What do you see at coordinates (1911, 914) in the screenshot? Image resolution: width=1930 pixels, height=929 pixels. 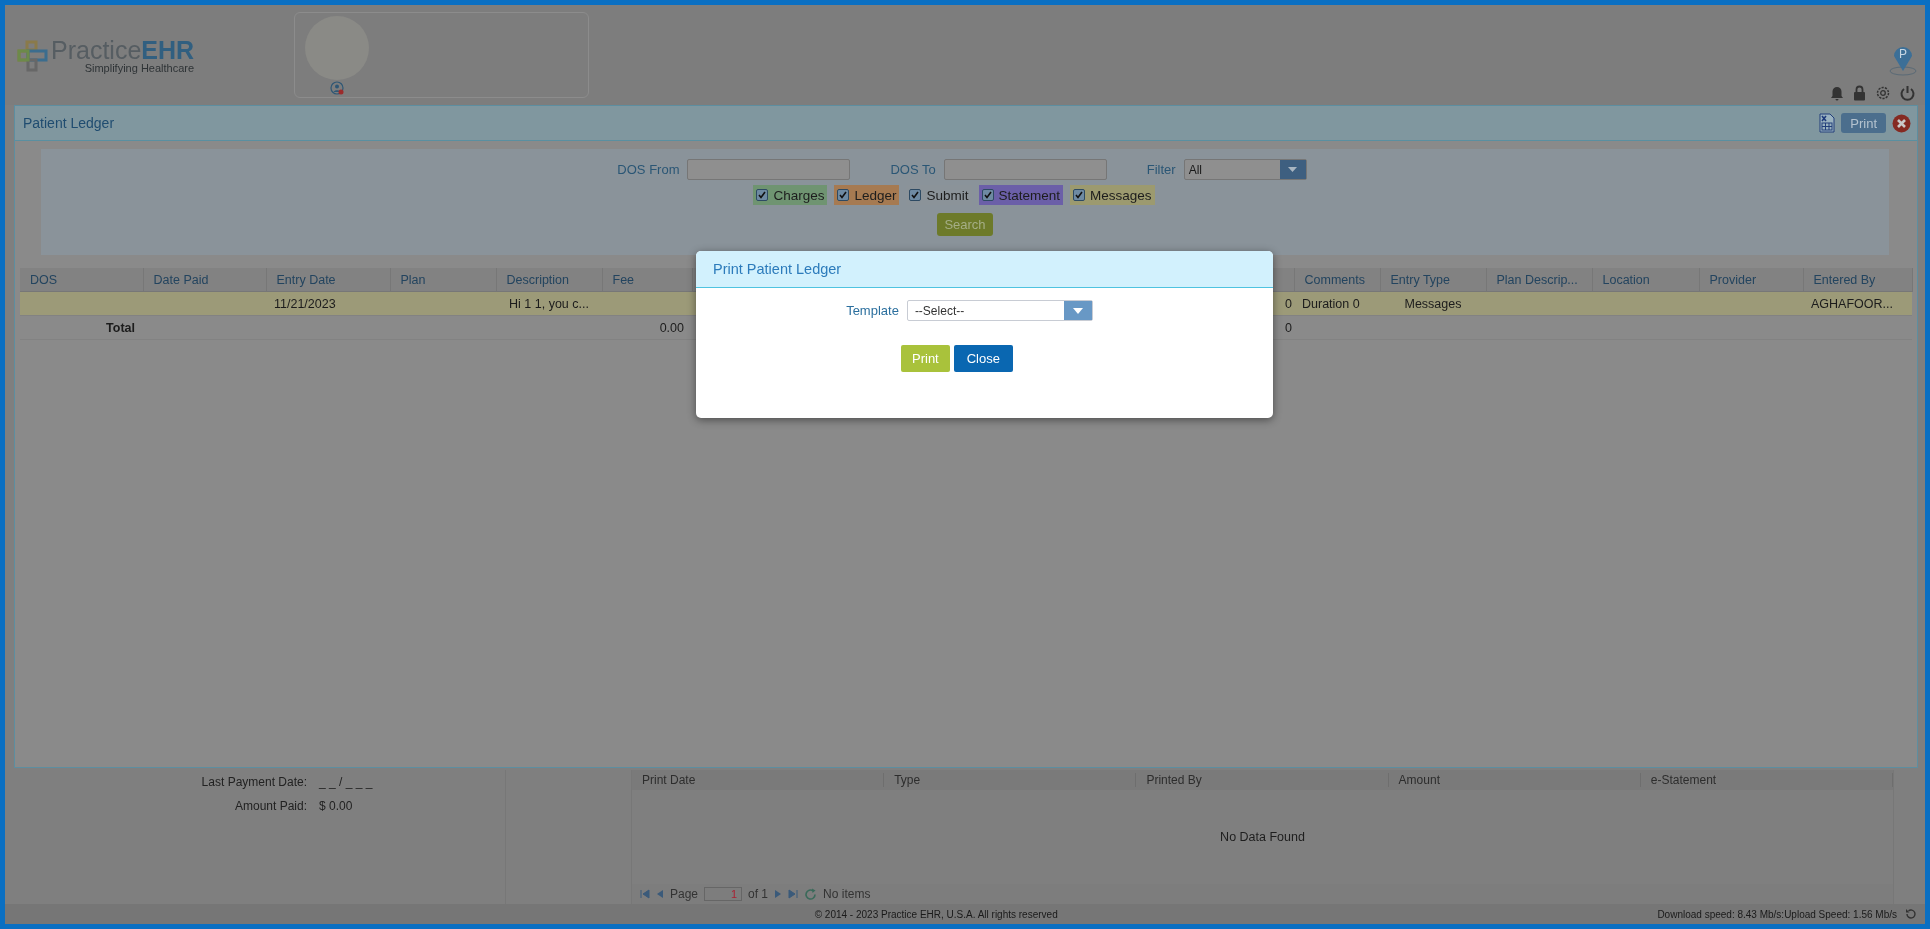 I see `refresh-icon` at bounding box center [1911, 914].